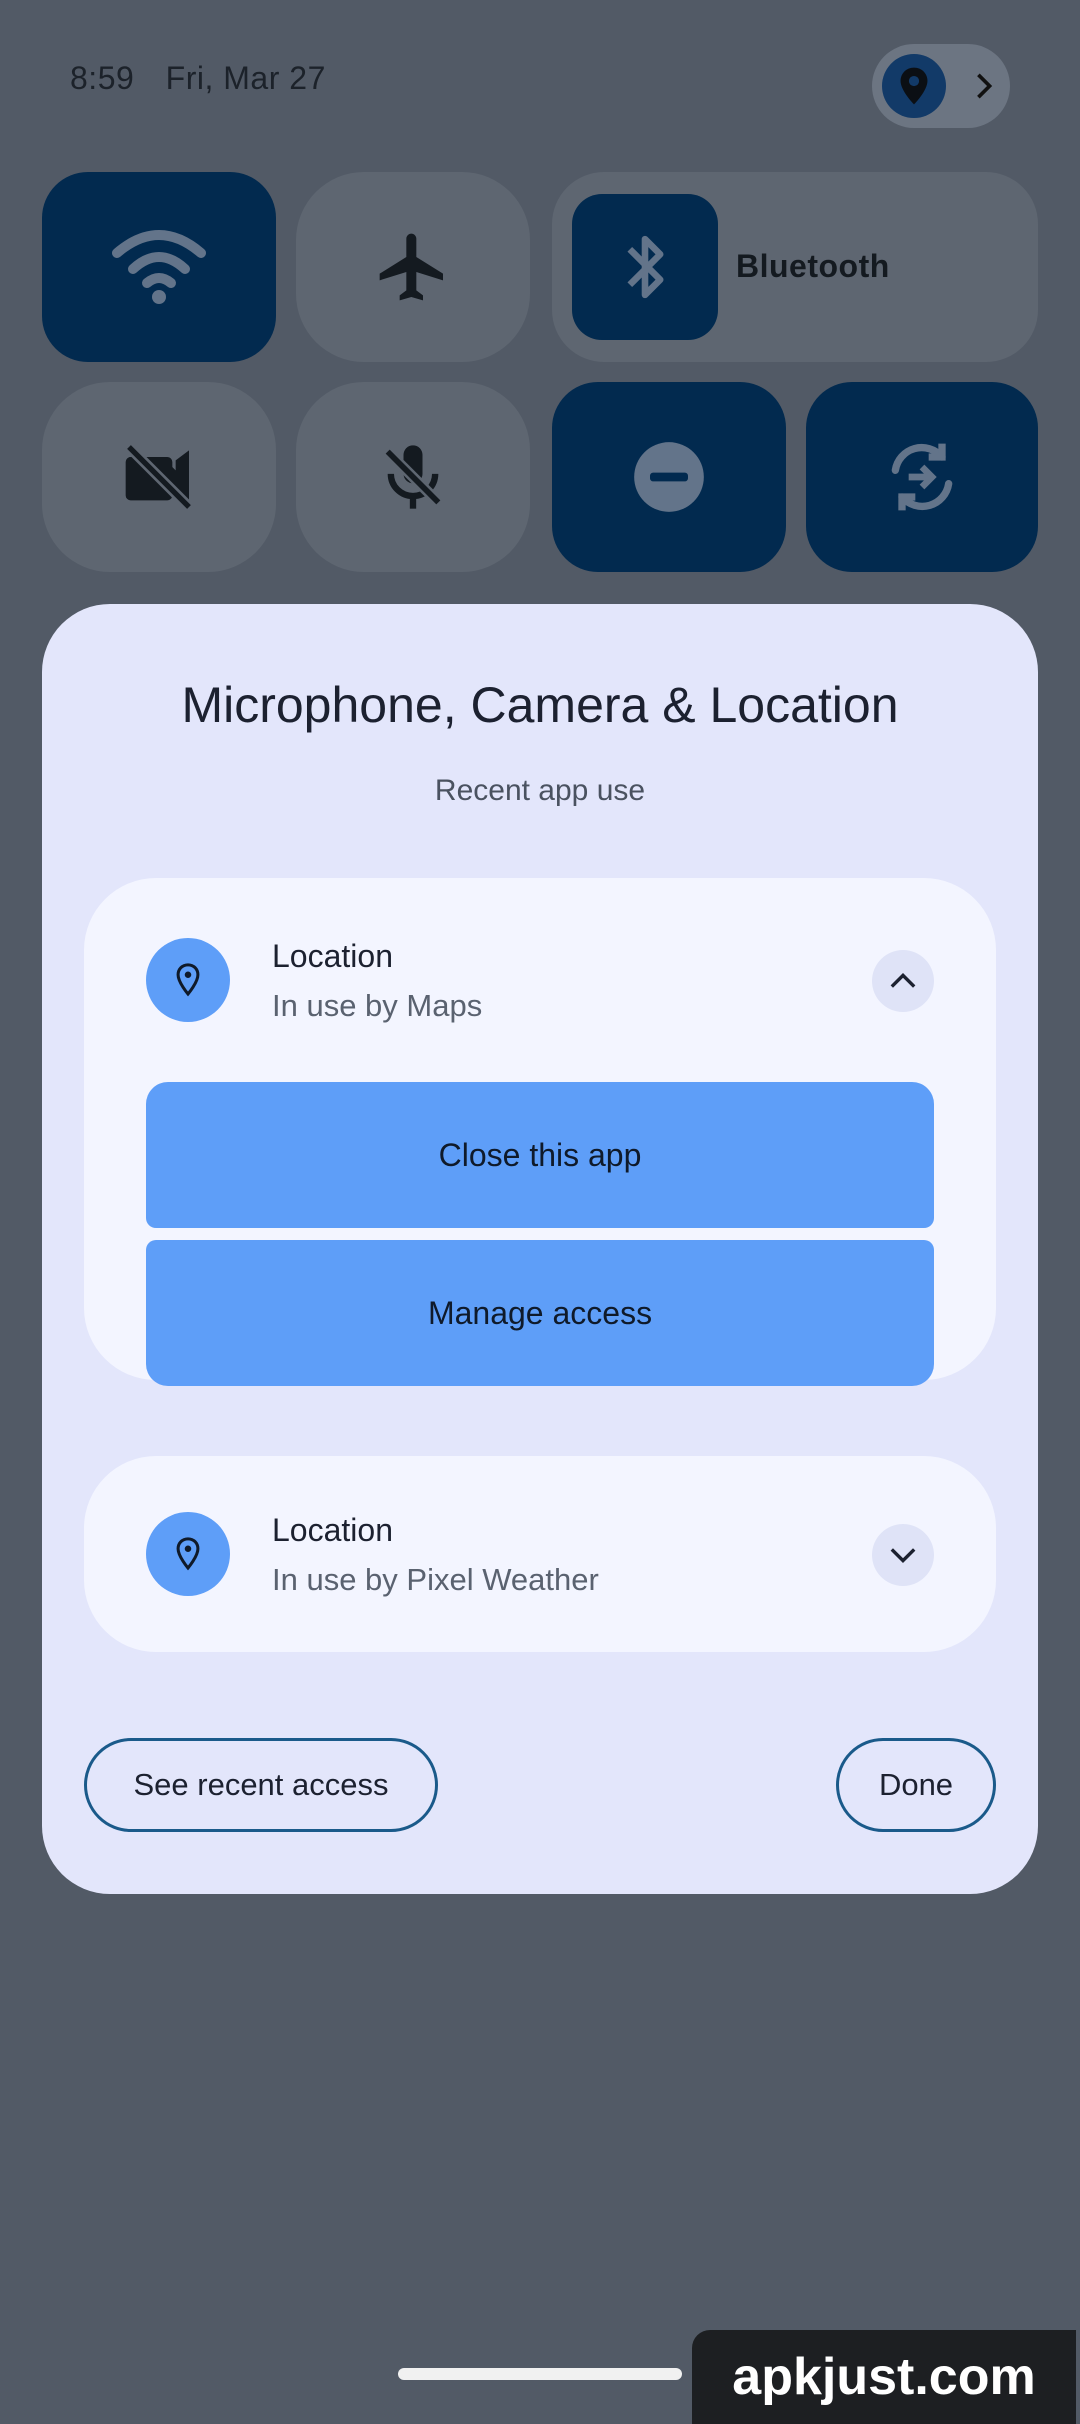  Describe the element at coordinates (540, 790) in the screenshot. I see `dialog-subtitle: Recent app use` at that location.